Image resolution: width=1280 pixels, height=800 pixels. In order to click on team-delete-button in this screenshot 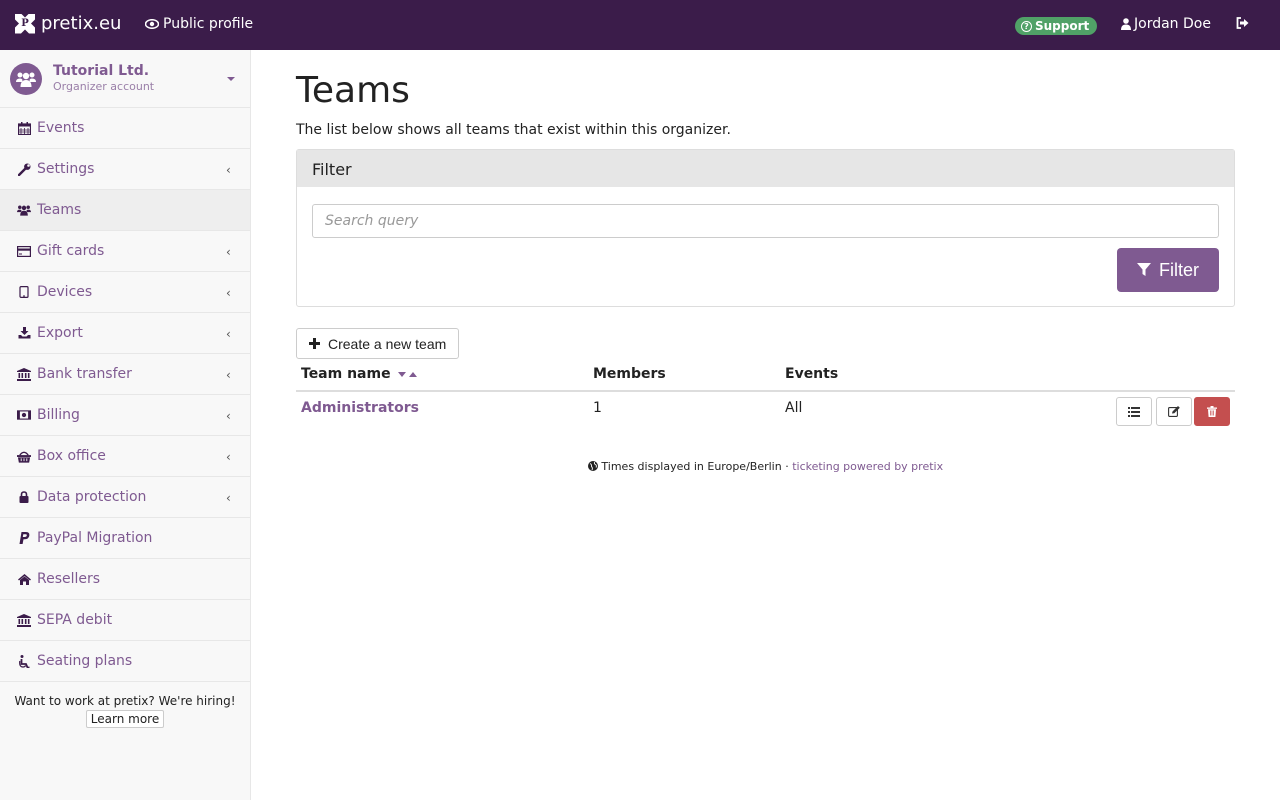, I will do `click(1212, 411)`.